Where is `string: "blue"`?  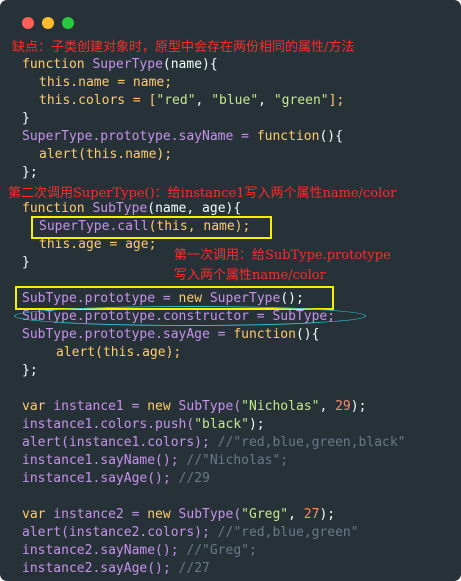 string: "blue" is located at coordinates (235, 100).